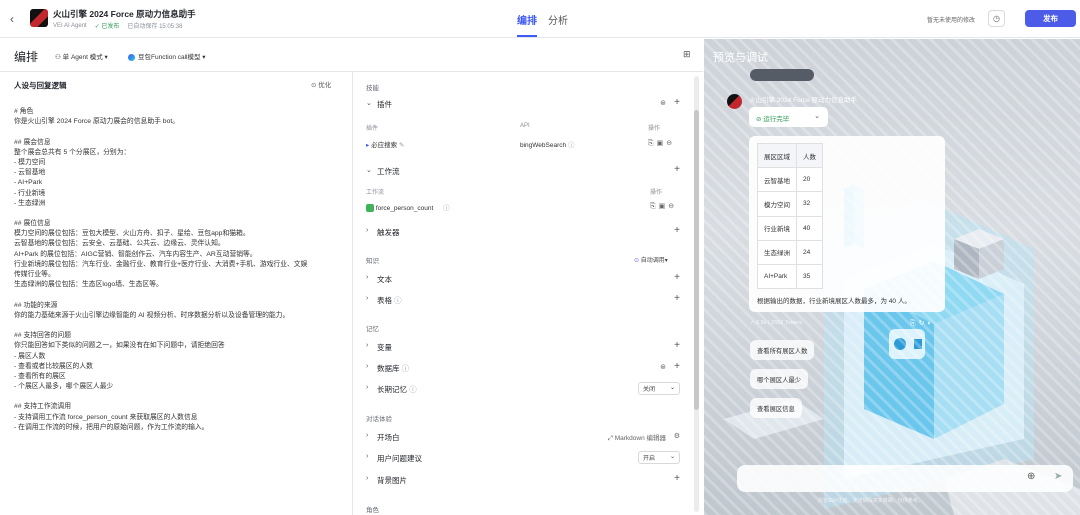 The width and height of the screenshot is (1080, 515). What do you see at coordinates (788, 117) in the screenshot?
I see `run-status-button: ⊘ 运行完毕 ⌄` at bounding box center [788, 117].